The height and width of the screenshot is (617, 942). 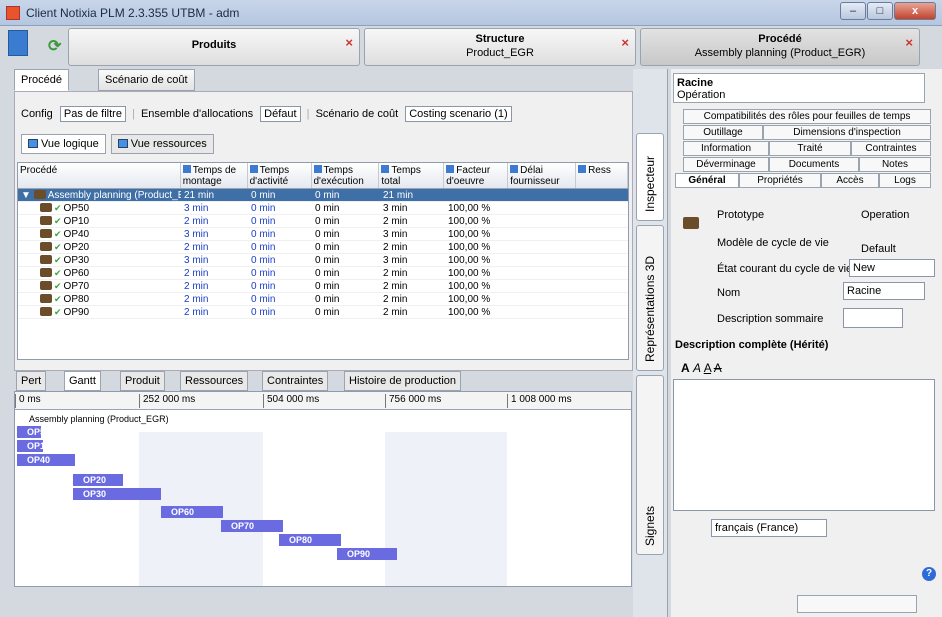 What do you see at coordinates (729, 293) in the screenshot?
I see `name-label: Nom` at bounding box center [729, 293].